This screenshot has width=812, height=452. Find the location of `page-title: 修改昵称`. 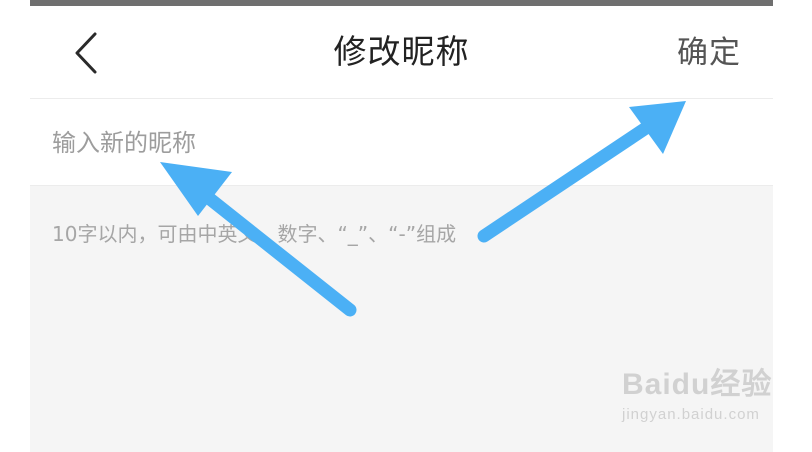

page-title: 修改昵称 is located at coordinates (401, 51).